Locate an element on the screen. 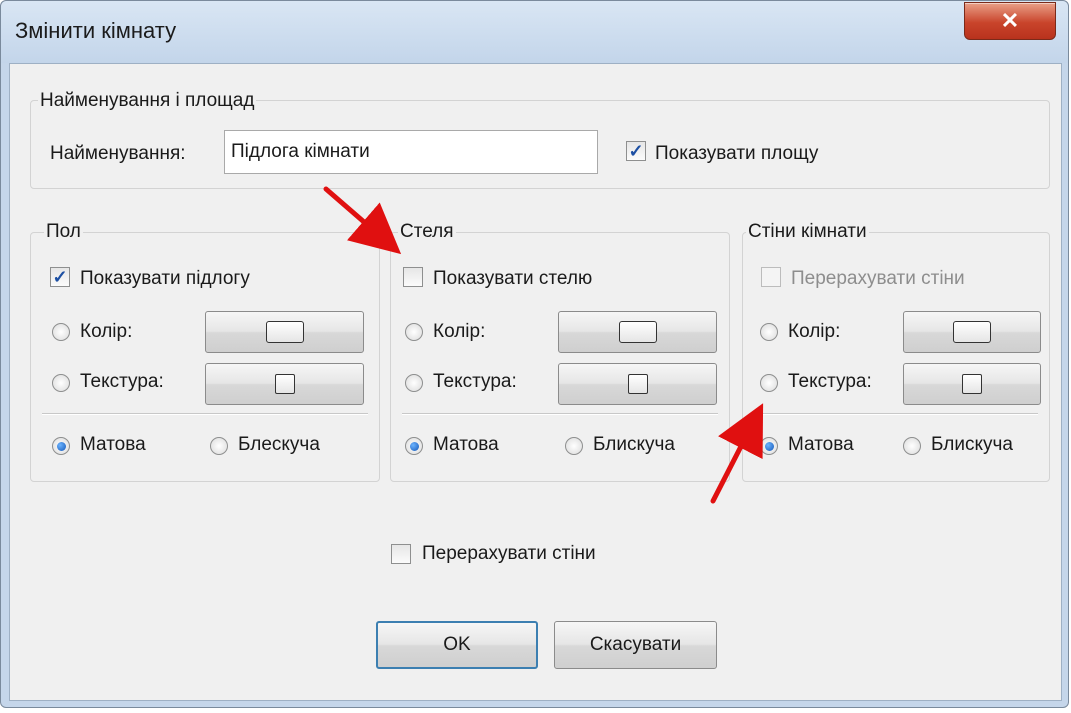 The image size is (1071, 713). ceiling-texture-label: Текстура: is located at coordinates (475, 381).